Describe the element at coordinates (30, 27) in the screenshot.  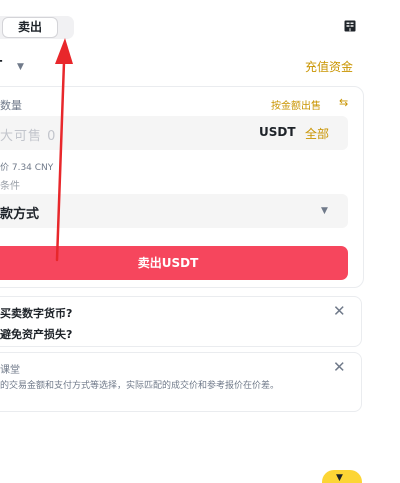
I see `sell-tab: 卖出` at that location.